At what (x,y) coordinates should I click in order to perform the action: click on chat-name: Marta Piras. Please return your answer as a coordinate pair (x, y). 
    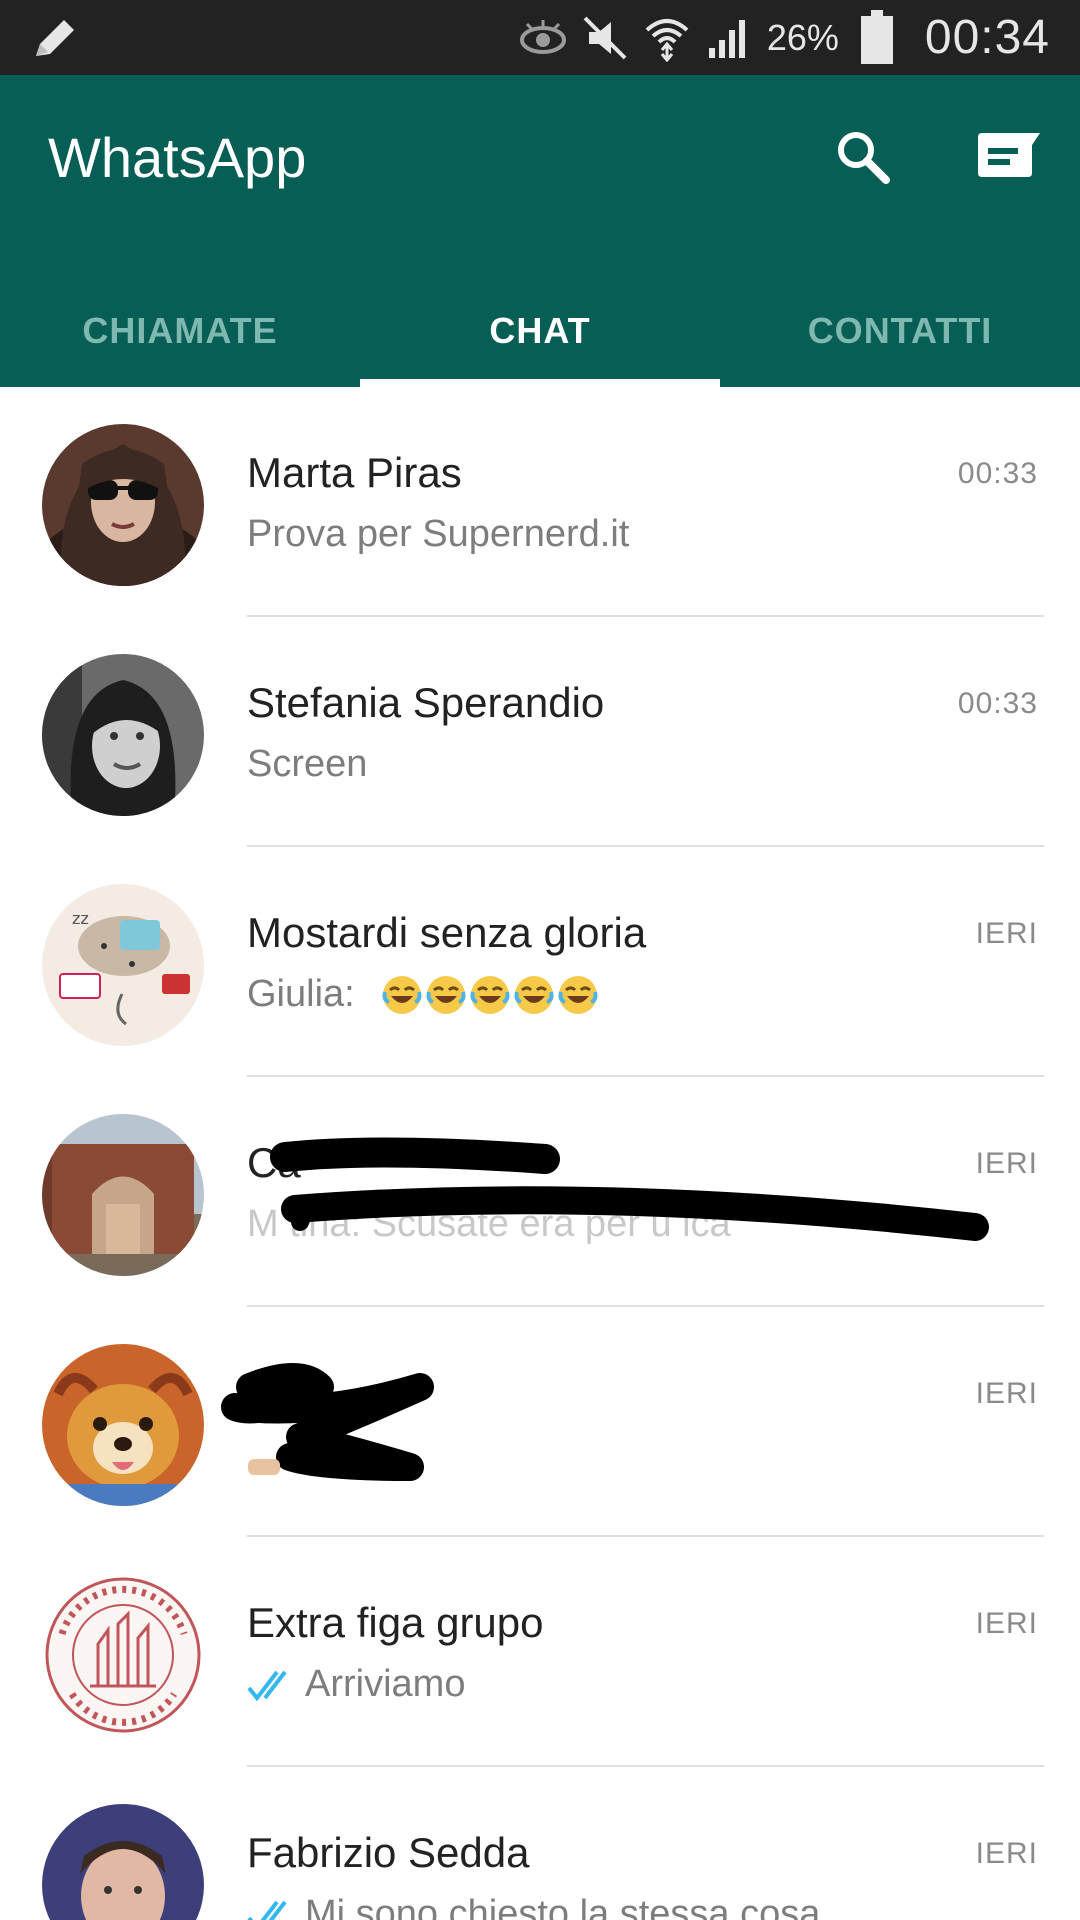
    Looking at the image, I should click on (354, 472).